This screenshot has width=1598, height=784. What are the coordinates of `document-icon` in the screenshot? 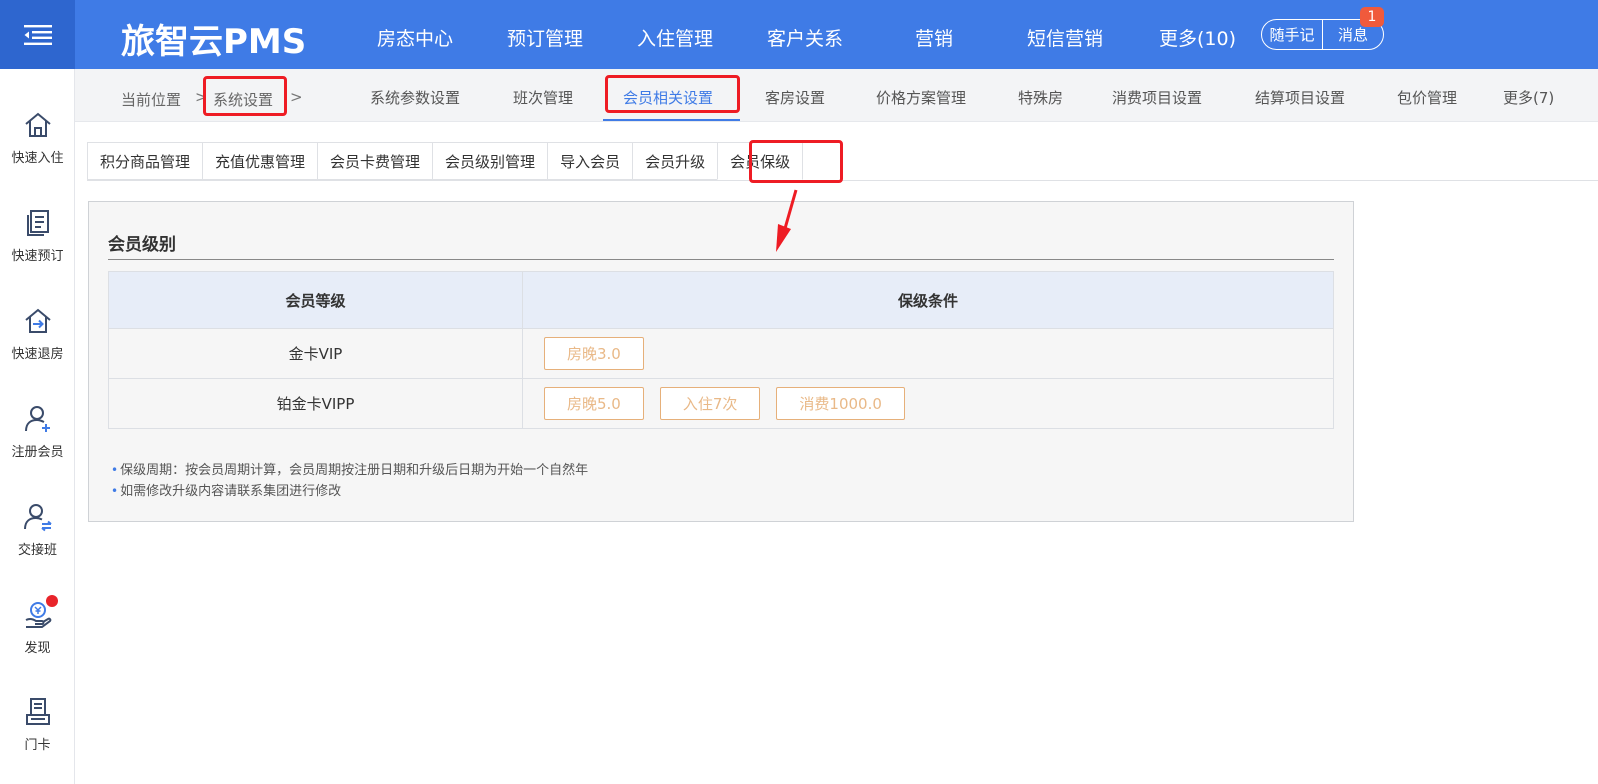 It's located at (37, 223).